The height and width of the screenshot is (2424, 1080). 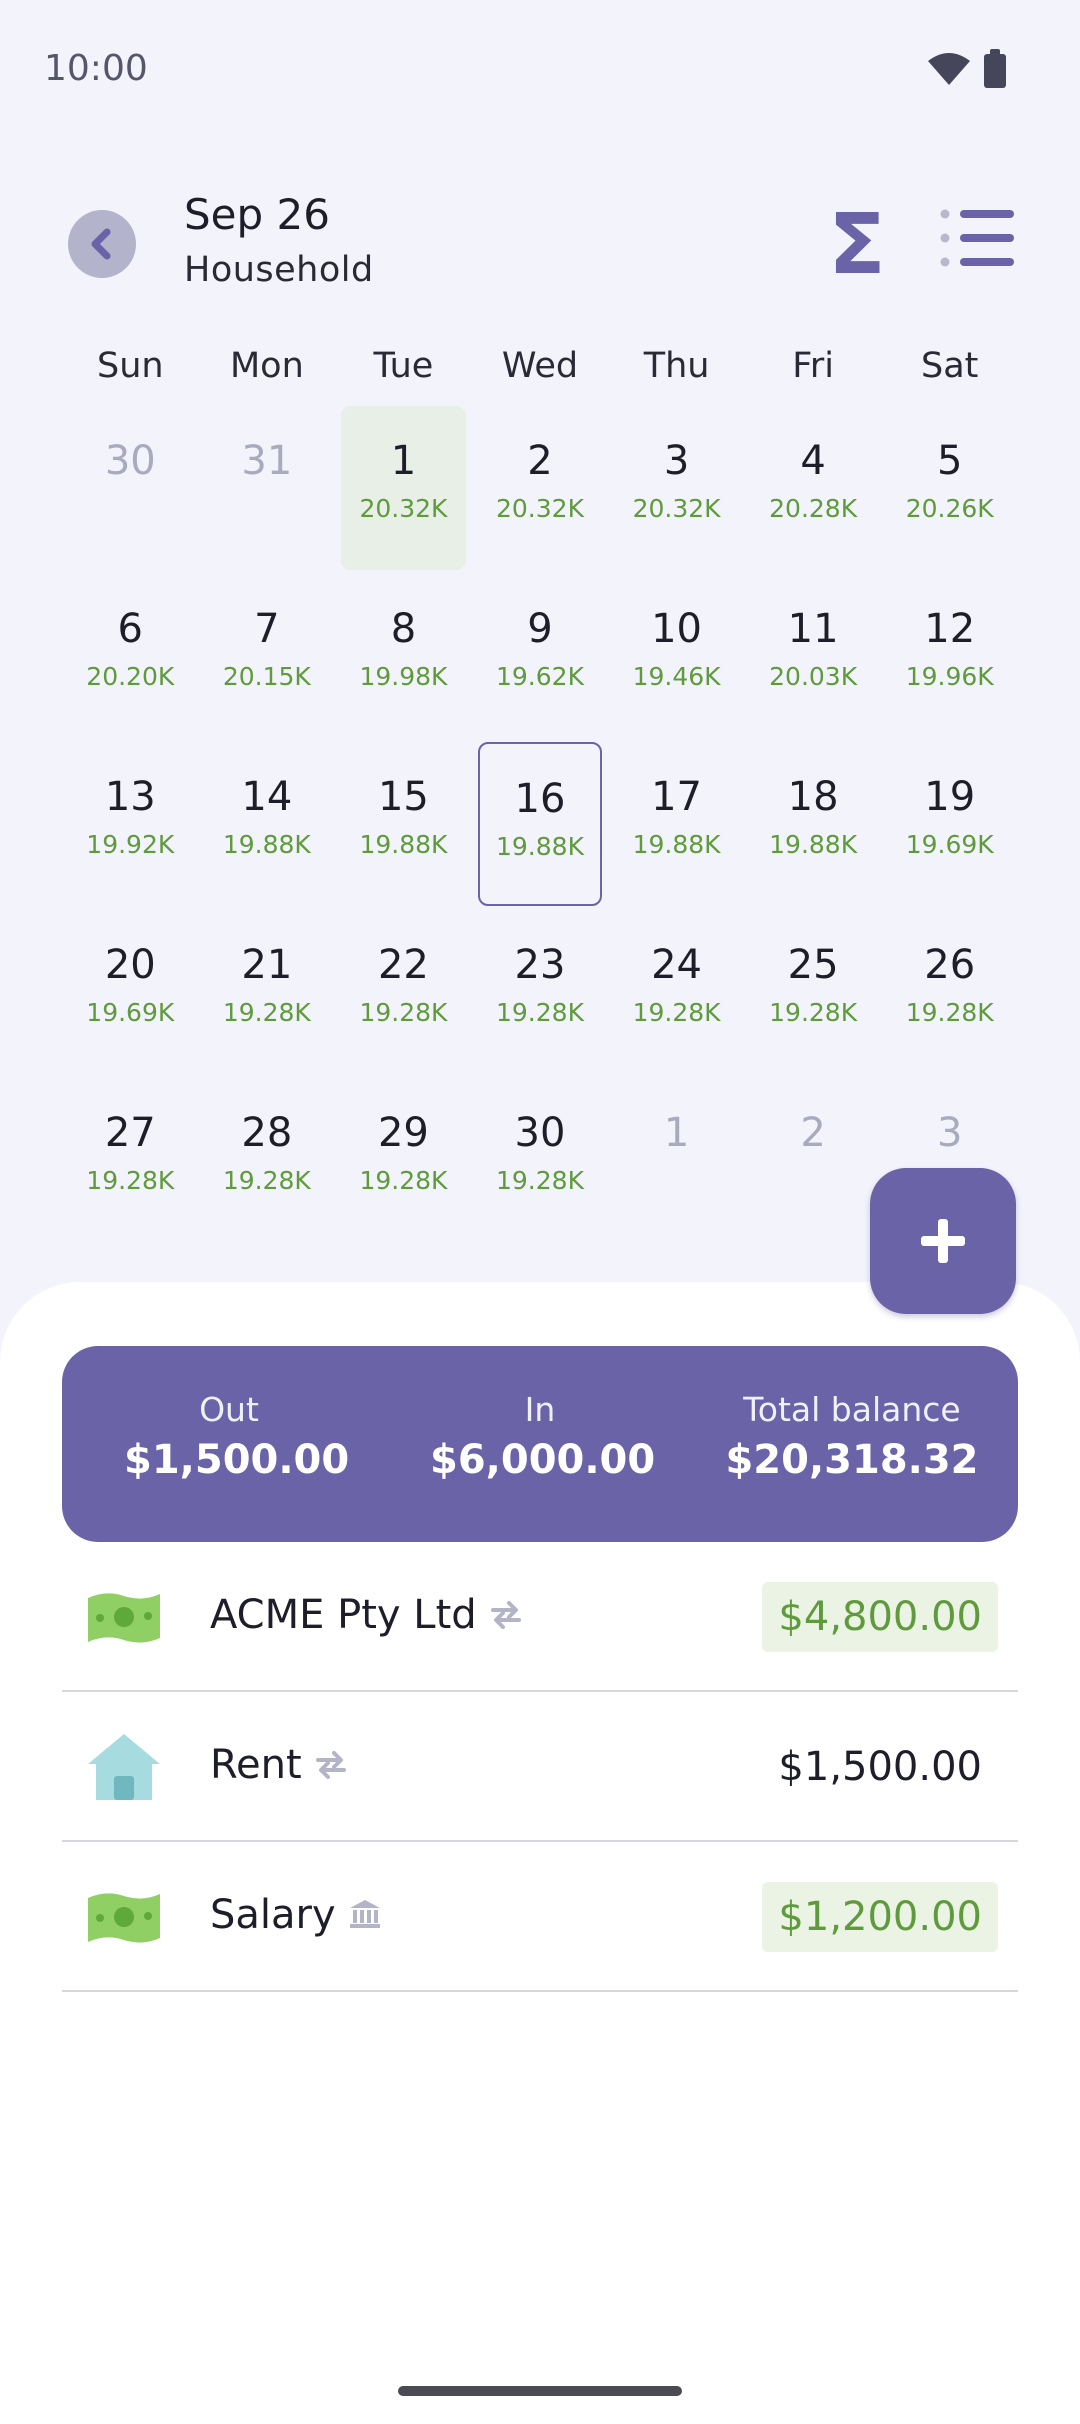 I want to click on calendar-day: 21 19.28K, so click(x=267, y=992).